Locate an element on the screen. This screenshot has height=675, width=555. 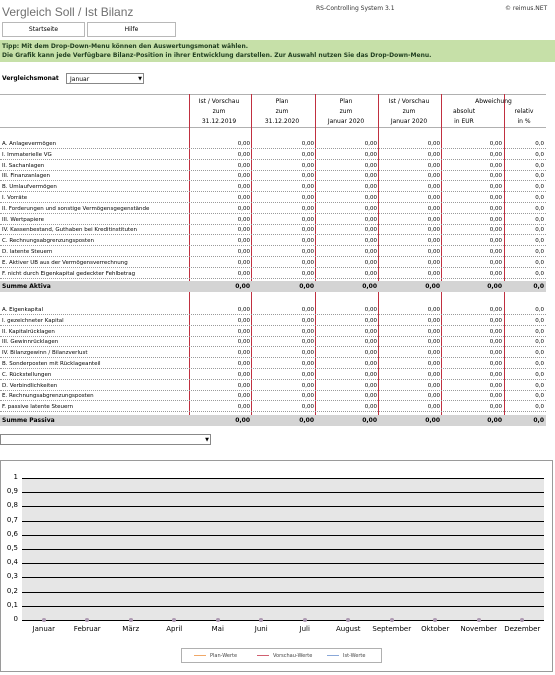
column-header-line1: Plan is located at coordinates (282, 101).